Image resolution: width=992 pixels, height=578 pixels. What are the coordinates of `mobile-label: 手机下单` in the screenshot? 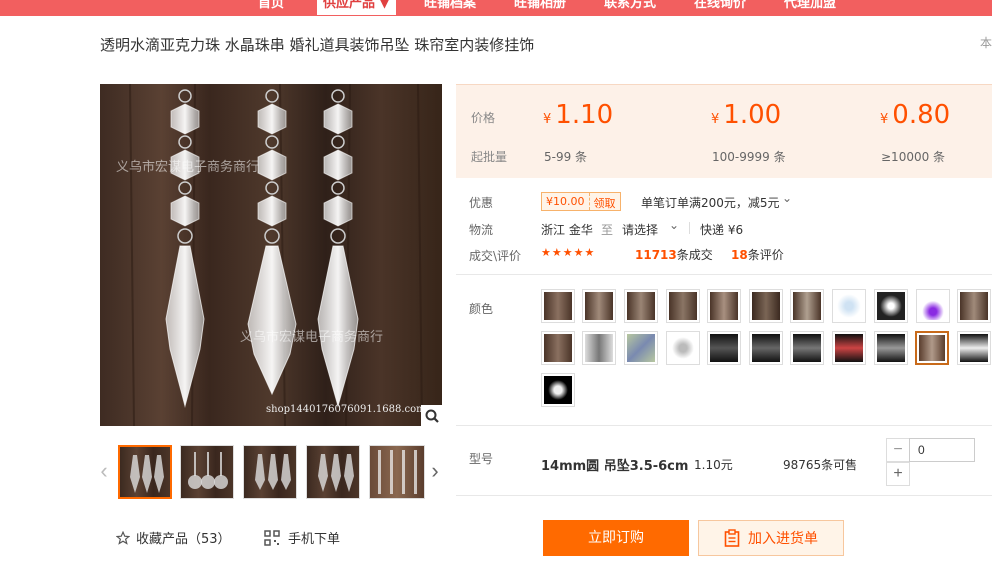 It's located at (314, 539).